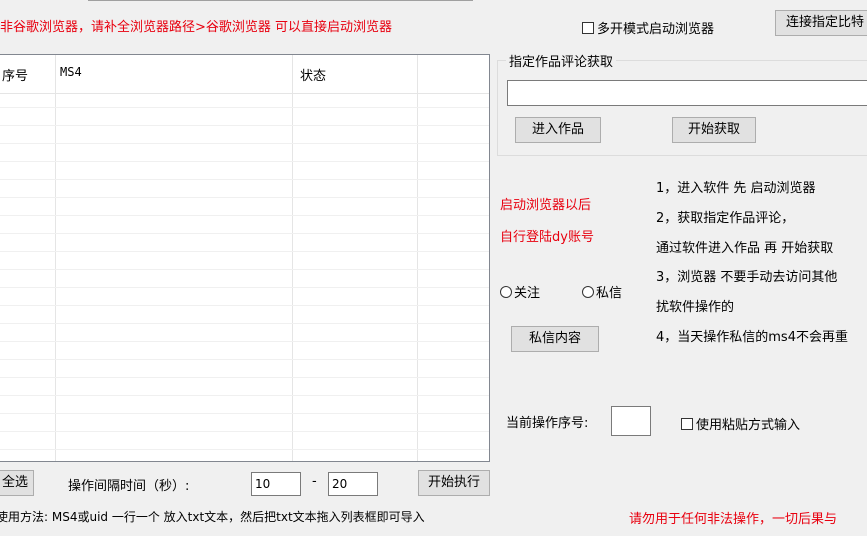 This screenshot has height=536, width=867. Describe the element at coordinates (656, 29) in the screenshot. I see `multi-open-label: 多开模式启动浏览器` at that location.